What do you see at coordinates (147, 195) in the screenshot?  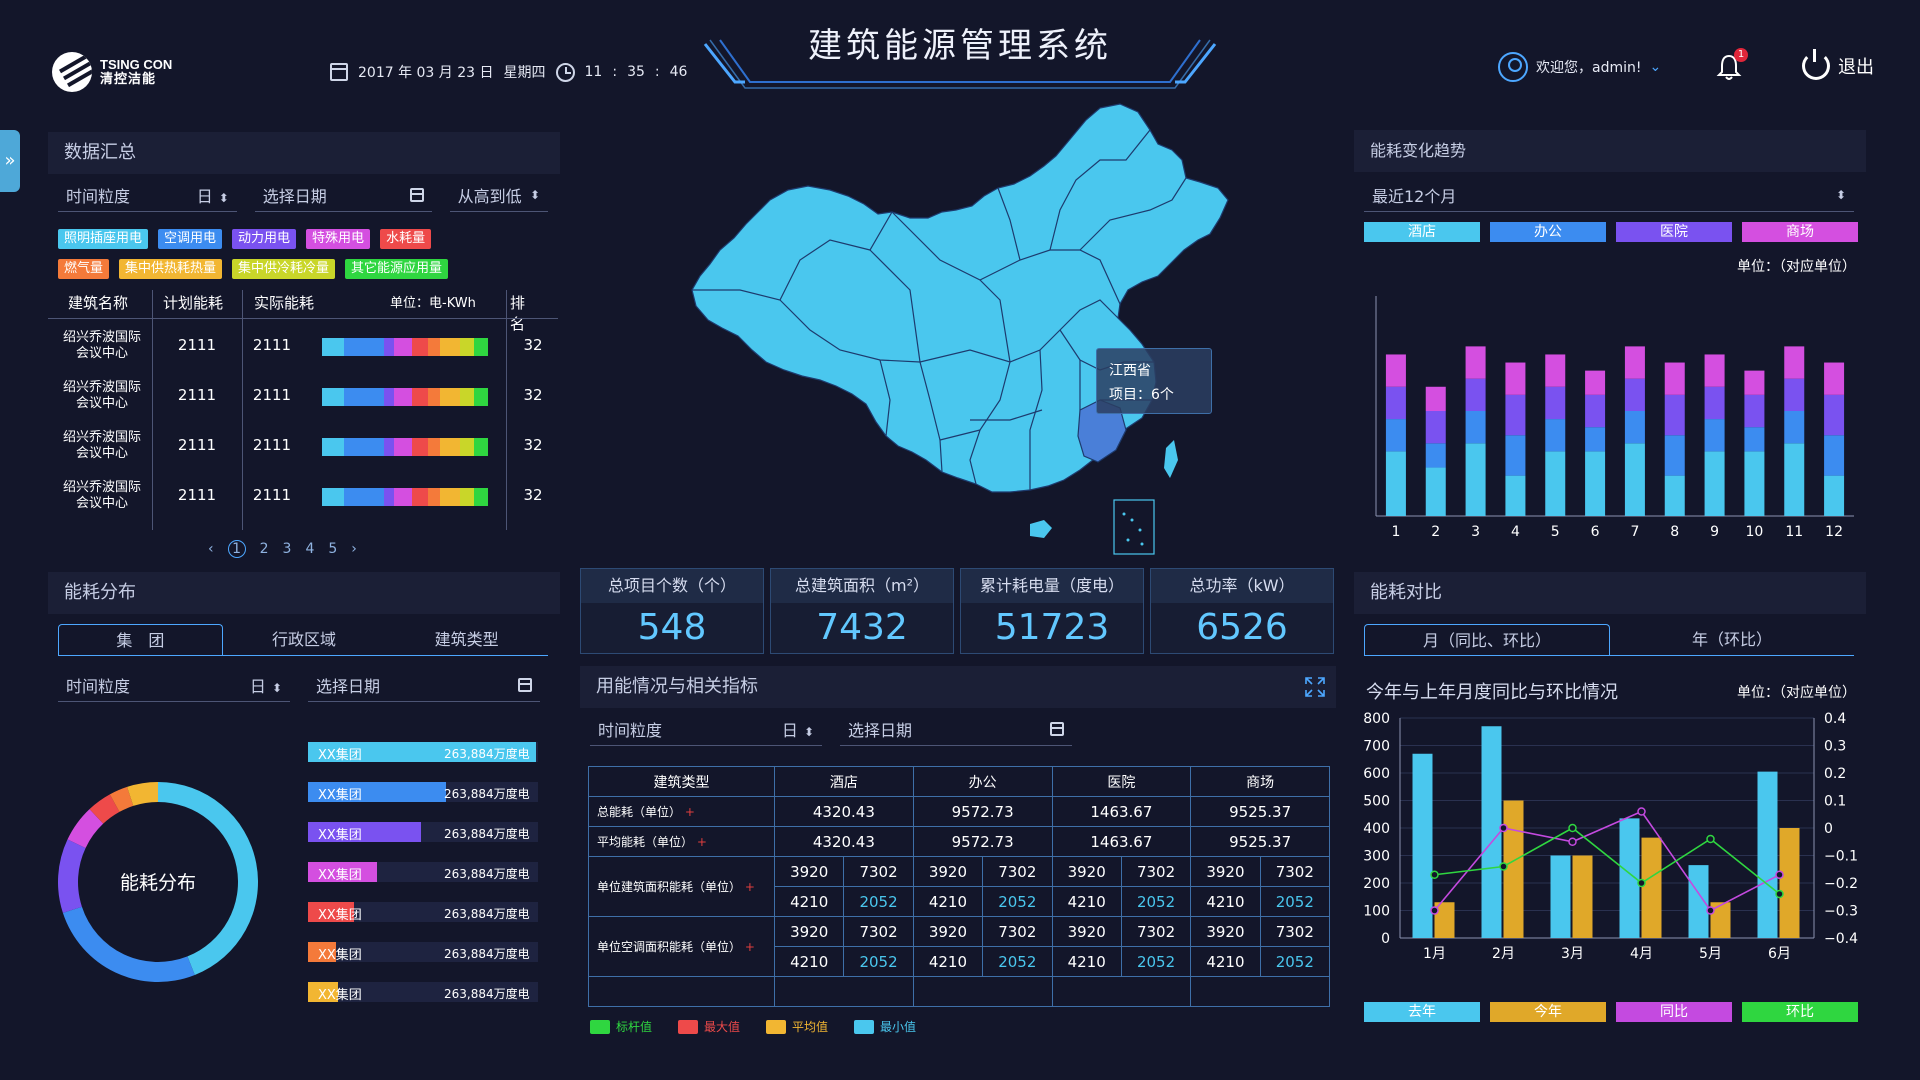 I see `summary-granularity-select: 时间粒度 日 ⬍` at bounding box center [147, 195].